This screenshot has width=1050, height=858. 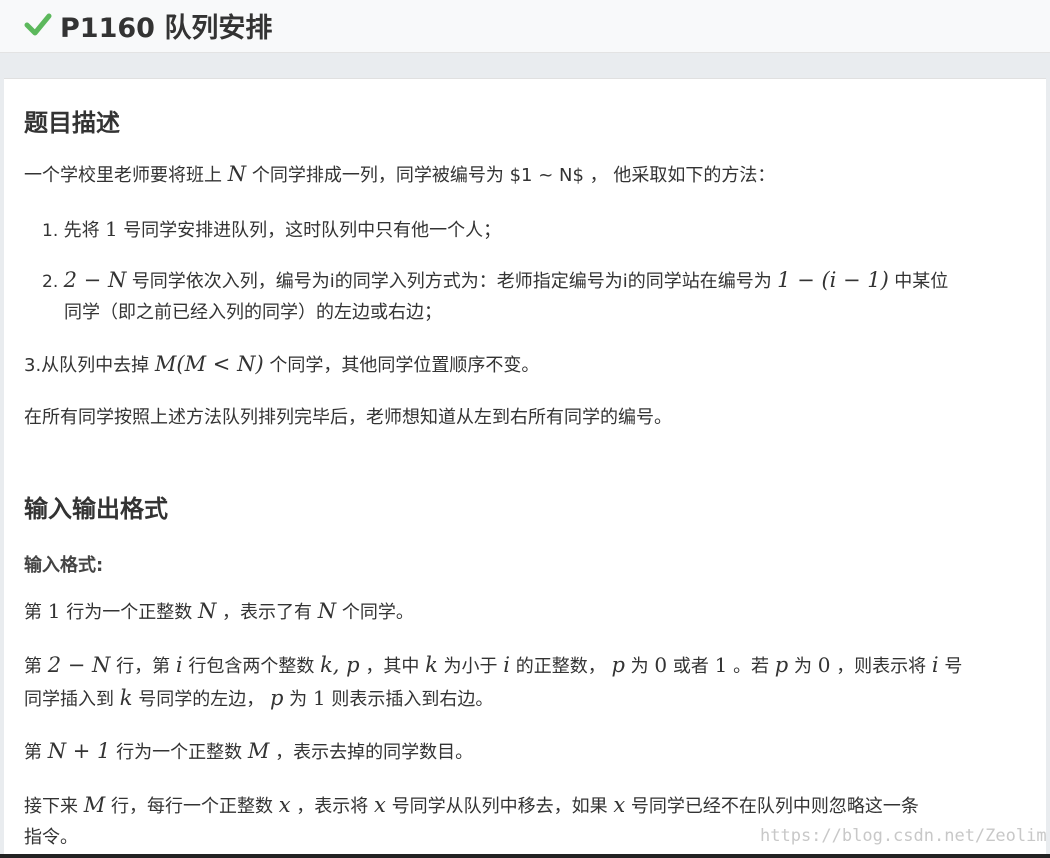 What do you see at coordinates (348, 417) in the screenshot?
I see `description-paragraph-4: 在所有同学按照上述方法队列排列完毕后，老师想知道从左到右所有同学的编号。` at bounding box center [348, 417].